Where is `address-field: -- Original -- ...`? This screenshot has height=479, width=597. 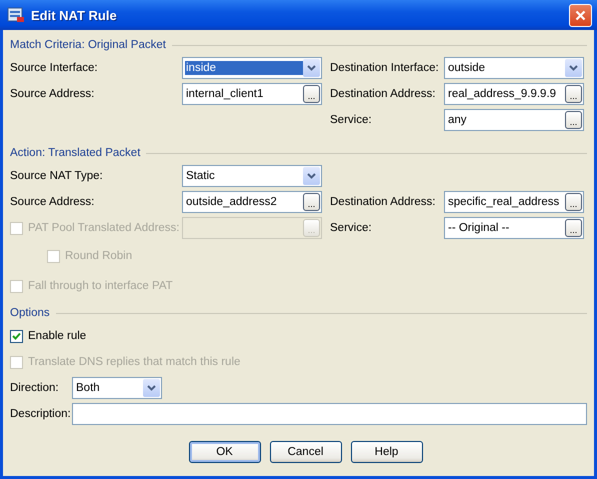
address-field: -- Original -- ... is located at coordinates (514, 228).